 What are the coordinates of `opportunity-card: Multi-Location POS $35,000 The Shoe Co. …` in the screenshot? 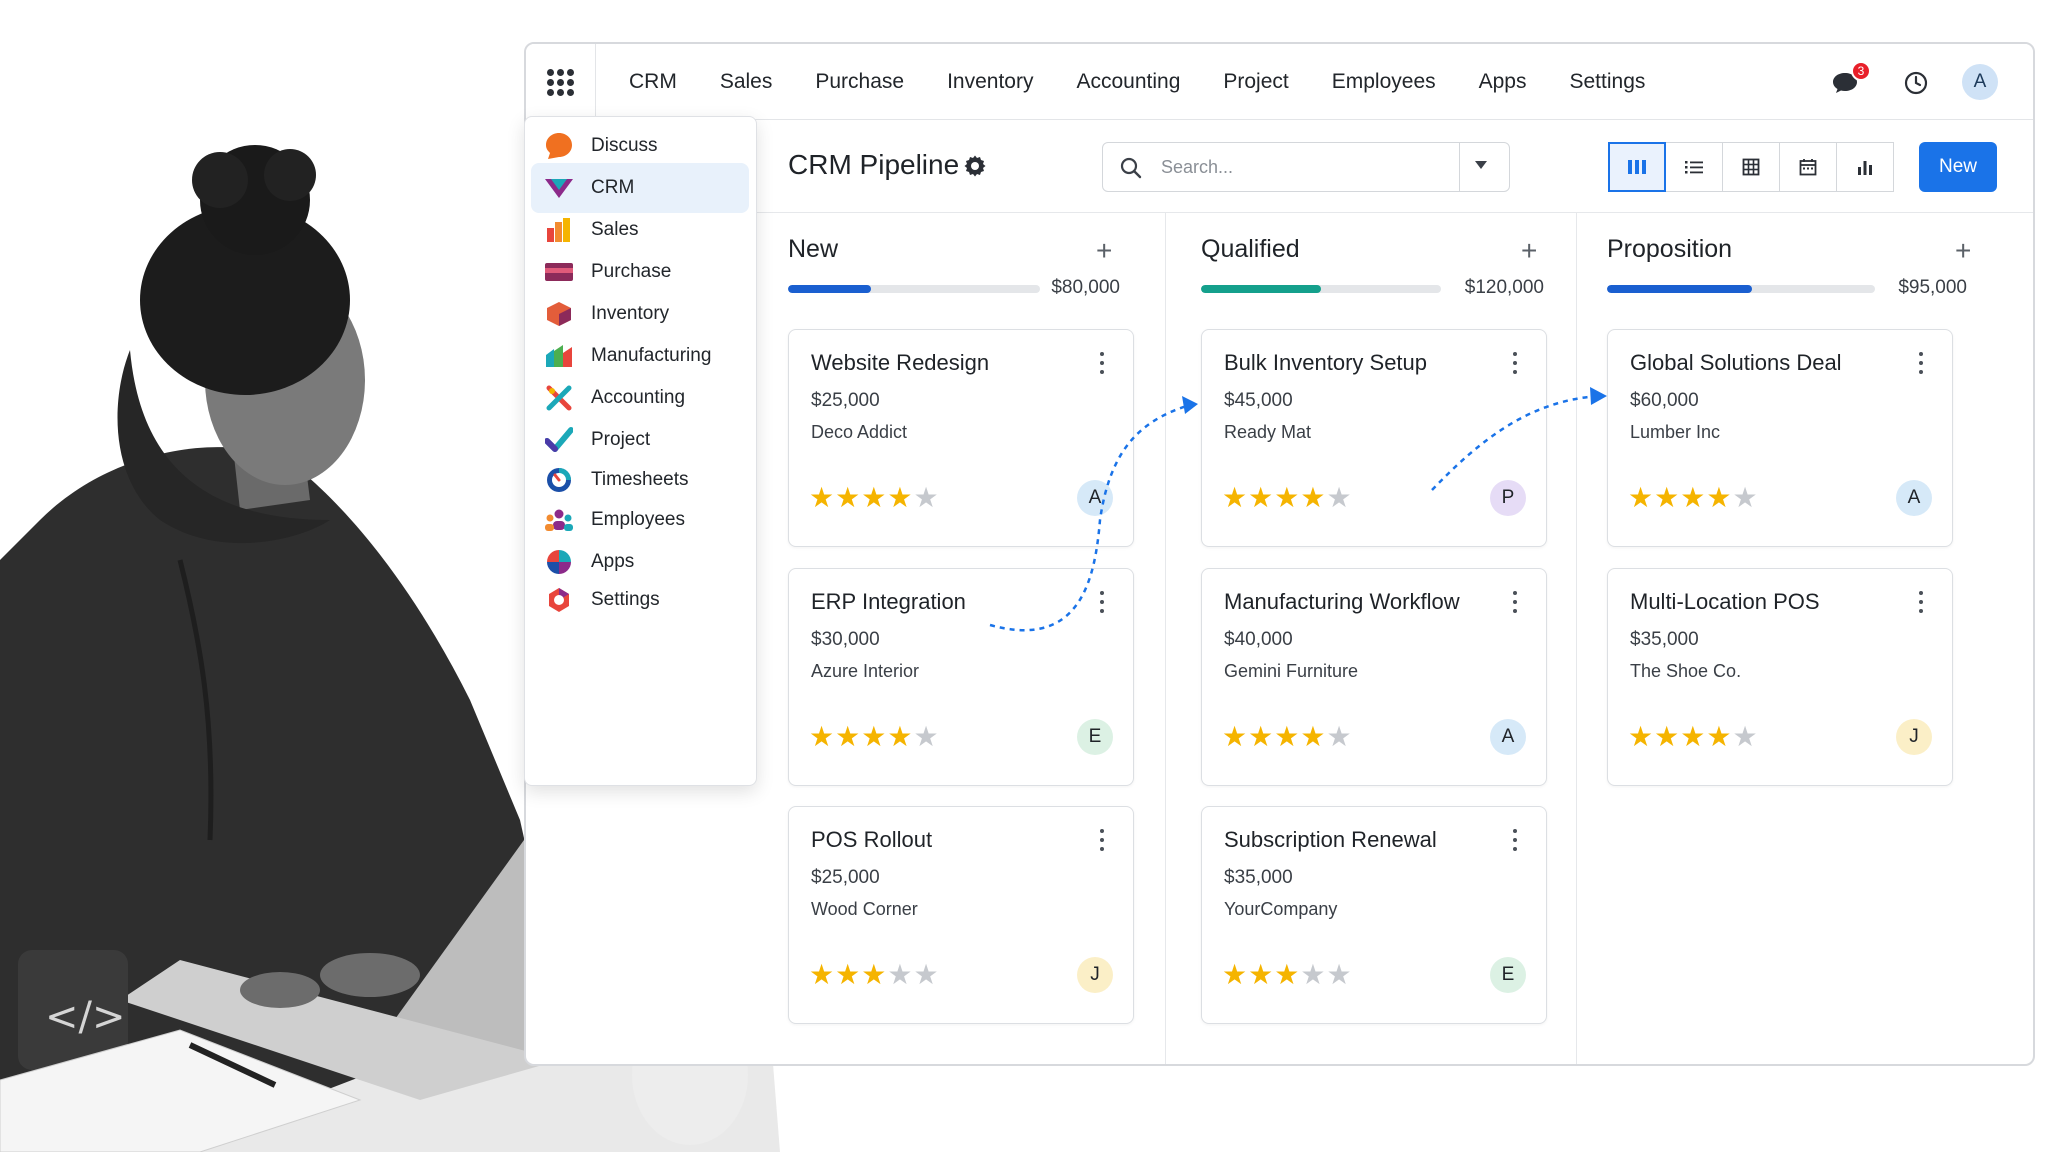 It's located at (1780, 677).